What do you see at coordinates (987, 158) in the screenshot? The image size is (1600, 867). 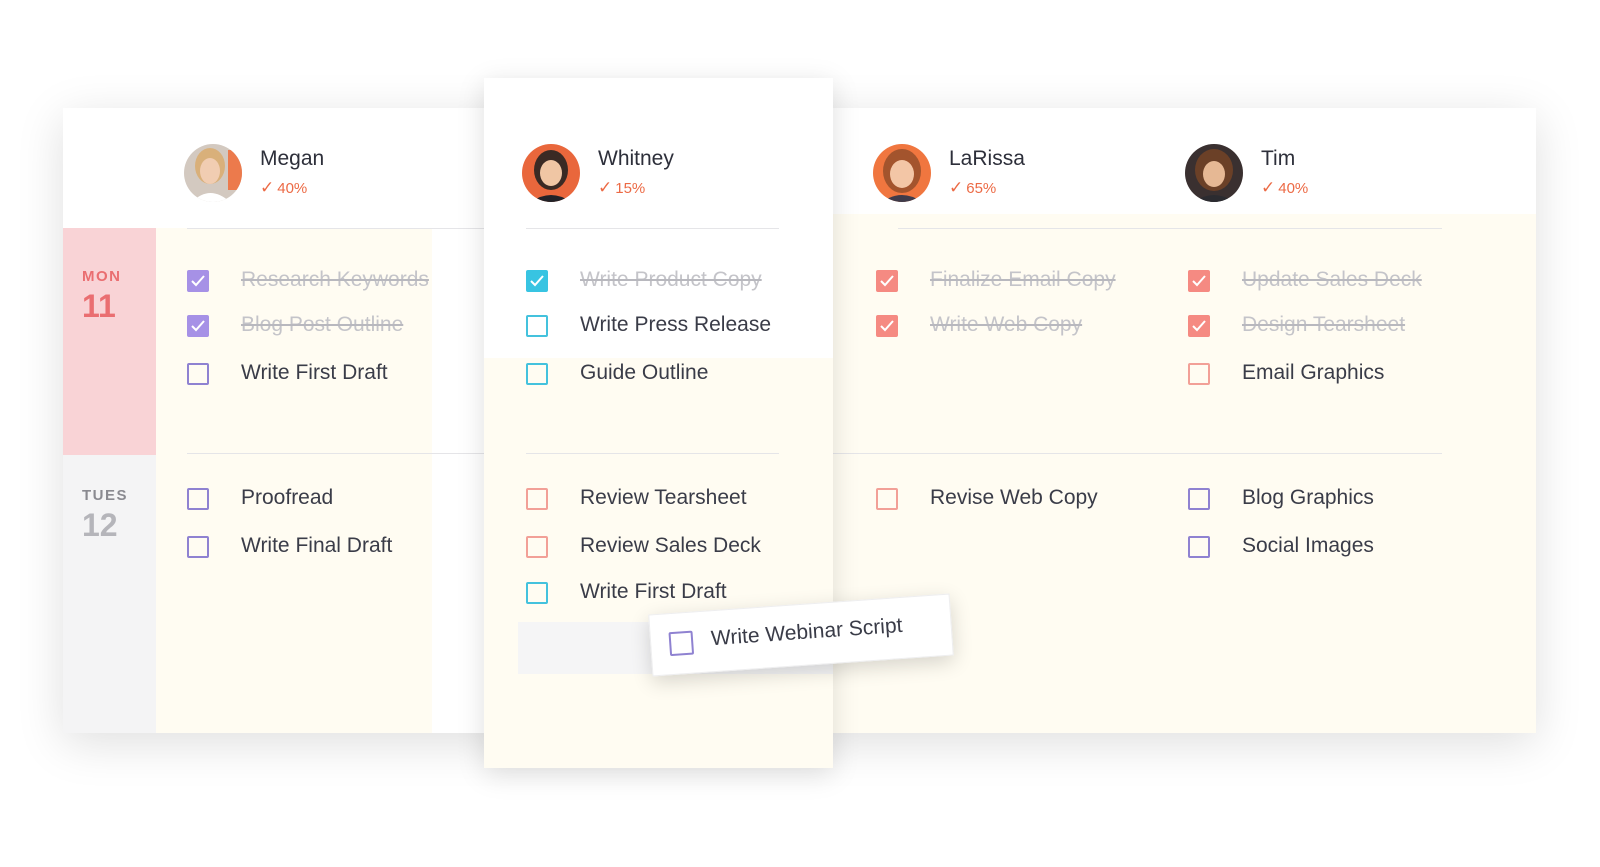 I see `person-name: LaRissa` at bounding box center [987, 158].